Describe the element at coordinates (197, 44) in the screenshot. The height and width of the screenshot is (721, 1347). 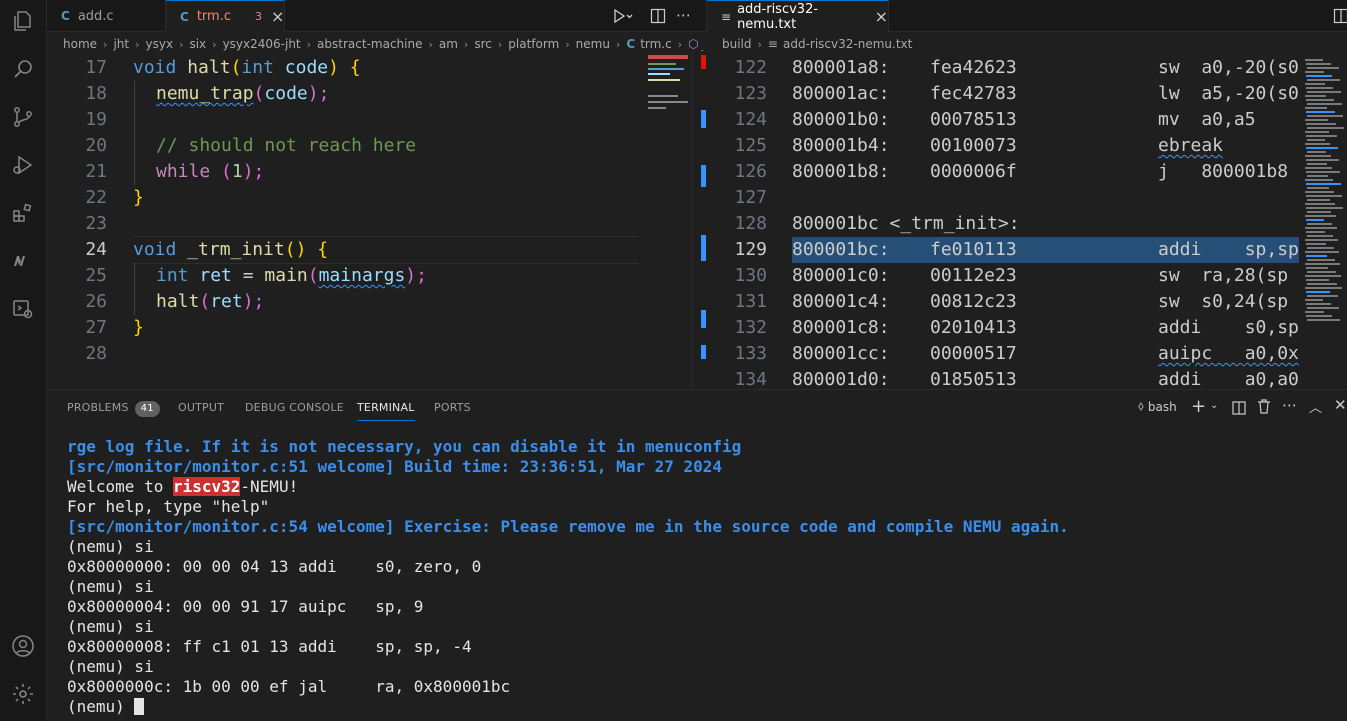
I see `breadcrumb-item: six` at that location.